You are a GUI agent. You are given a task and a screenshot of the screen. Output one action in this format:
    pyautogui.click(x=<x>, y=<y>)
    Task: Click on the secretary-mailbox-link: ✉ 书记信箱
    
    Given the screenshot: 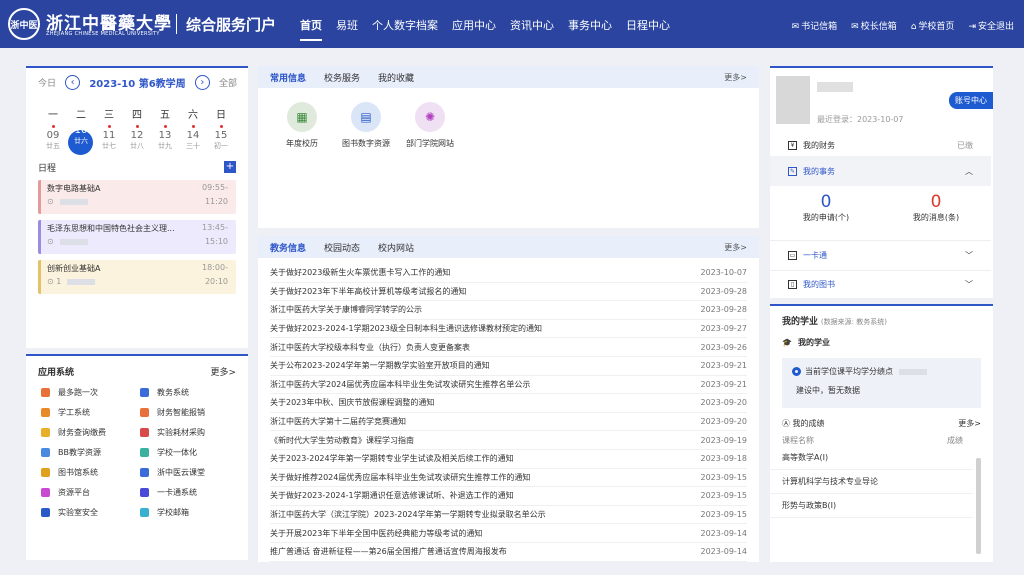 What is the action you would take?
    pyautogui.click(x=815, y=25)
    